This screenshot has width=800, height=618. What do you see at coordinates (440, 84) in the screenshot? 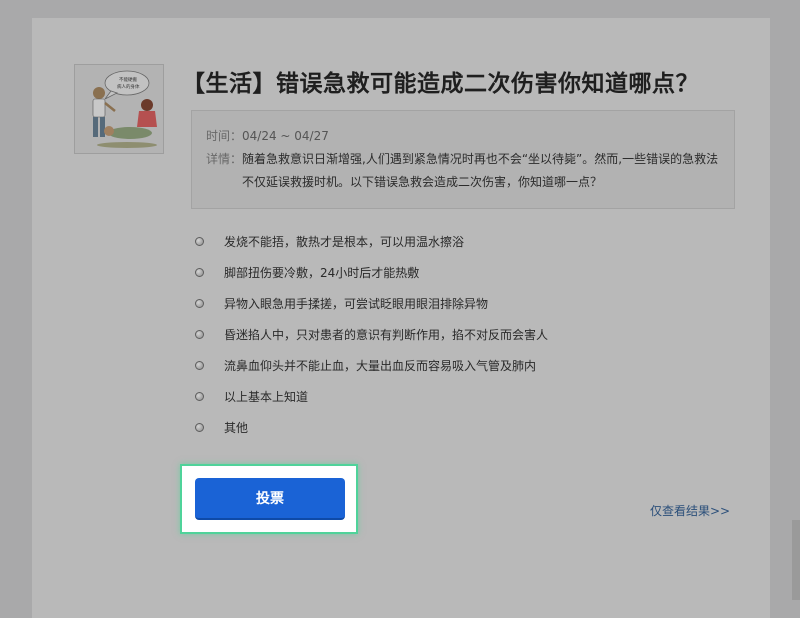
I see `poll-title: 【生活】错误急救可能造成二次伤害你知道哪点？` at bounding box center [440, 84].